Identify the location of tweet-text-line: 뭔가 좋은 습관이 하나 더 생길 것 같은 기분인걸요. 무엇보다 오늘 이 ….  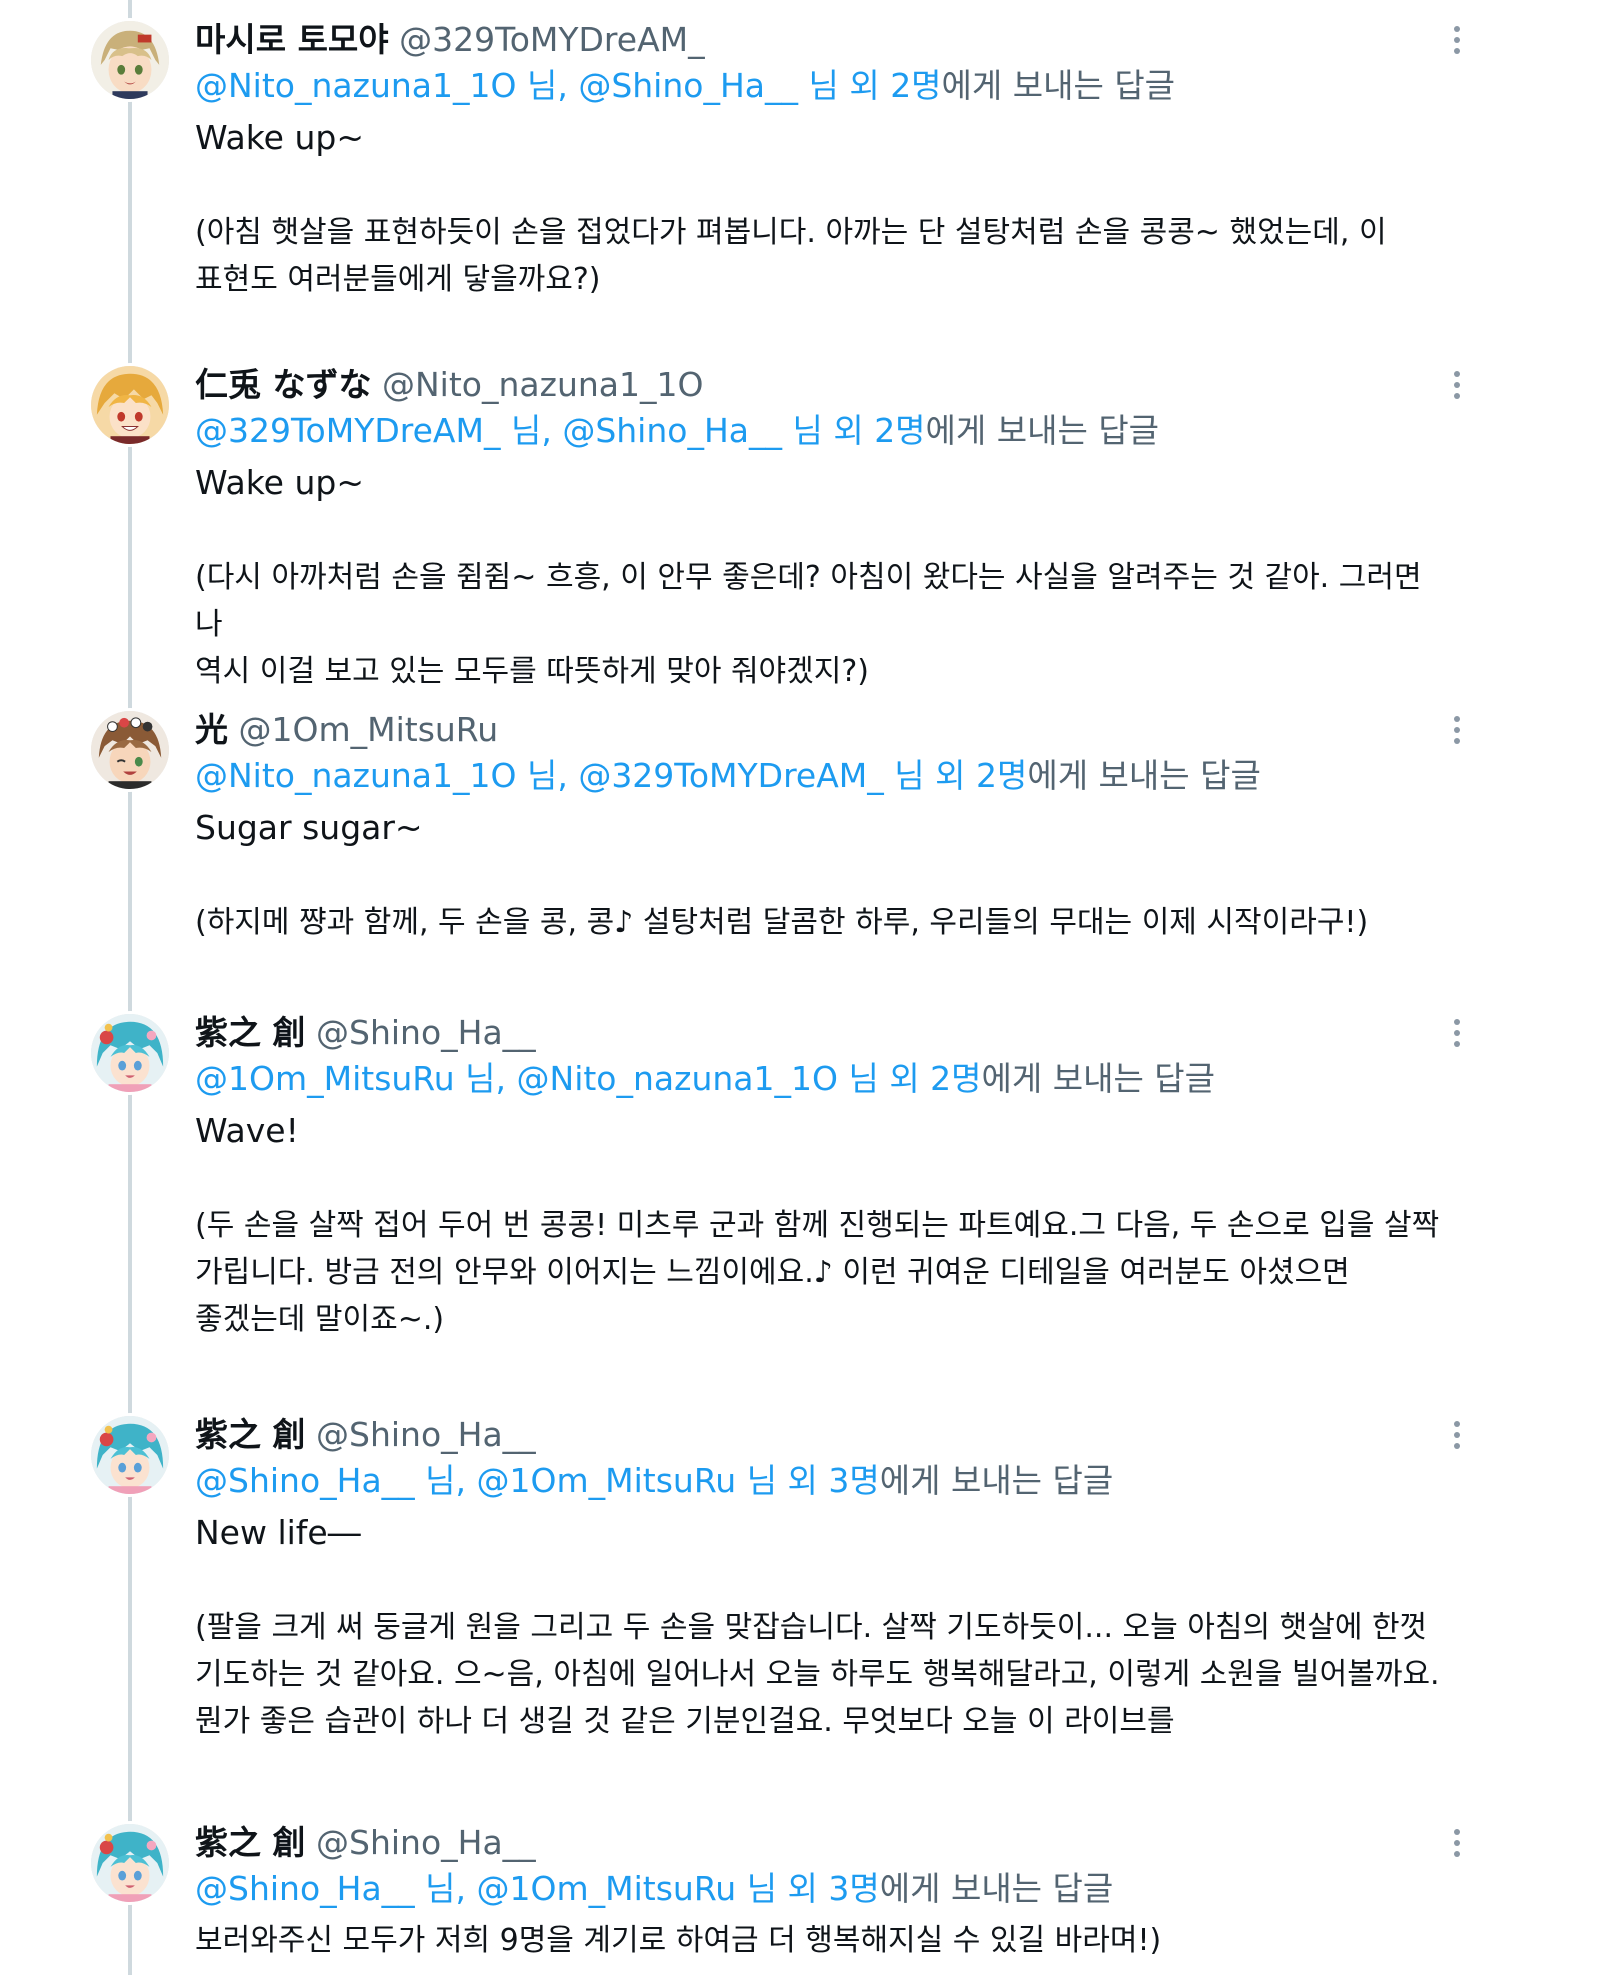
(685, 1721).